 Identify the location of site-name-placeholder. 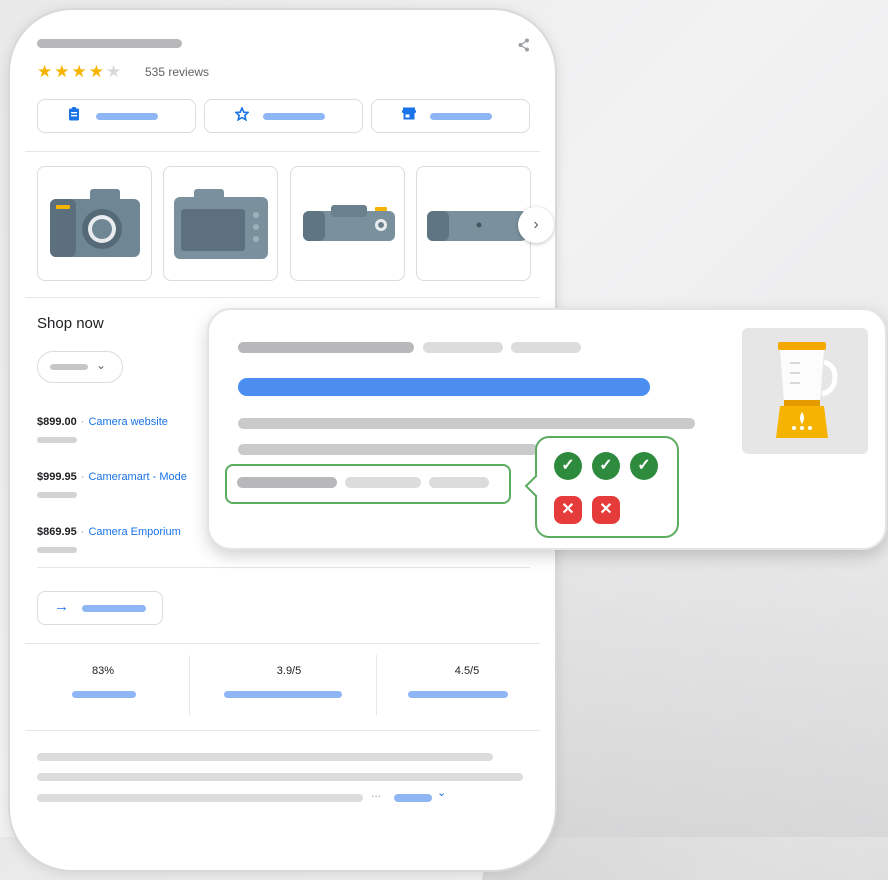
(326, 347).